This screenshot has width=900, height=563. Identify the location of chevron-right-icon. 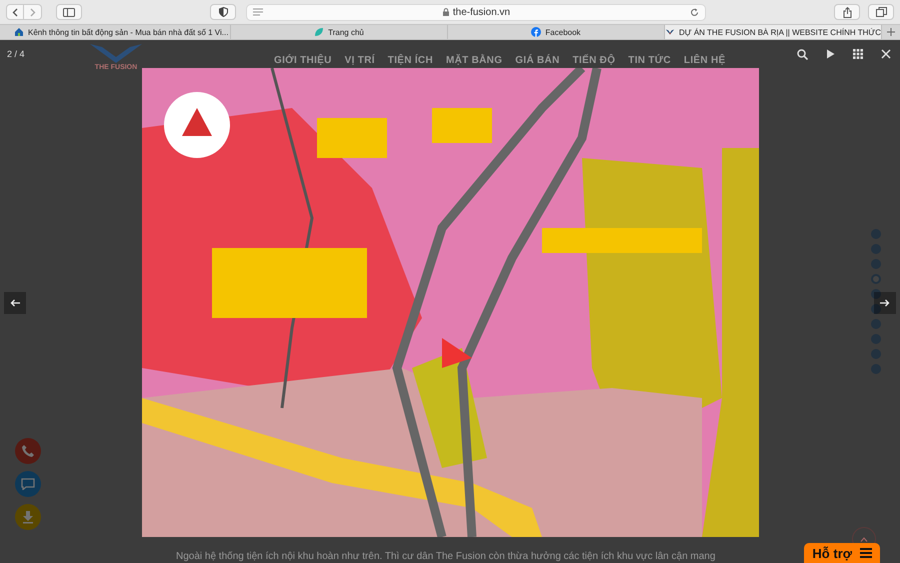
(33, 12).